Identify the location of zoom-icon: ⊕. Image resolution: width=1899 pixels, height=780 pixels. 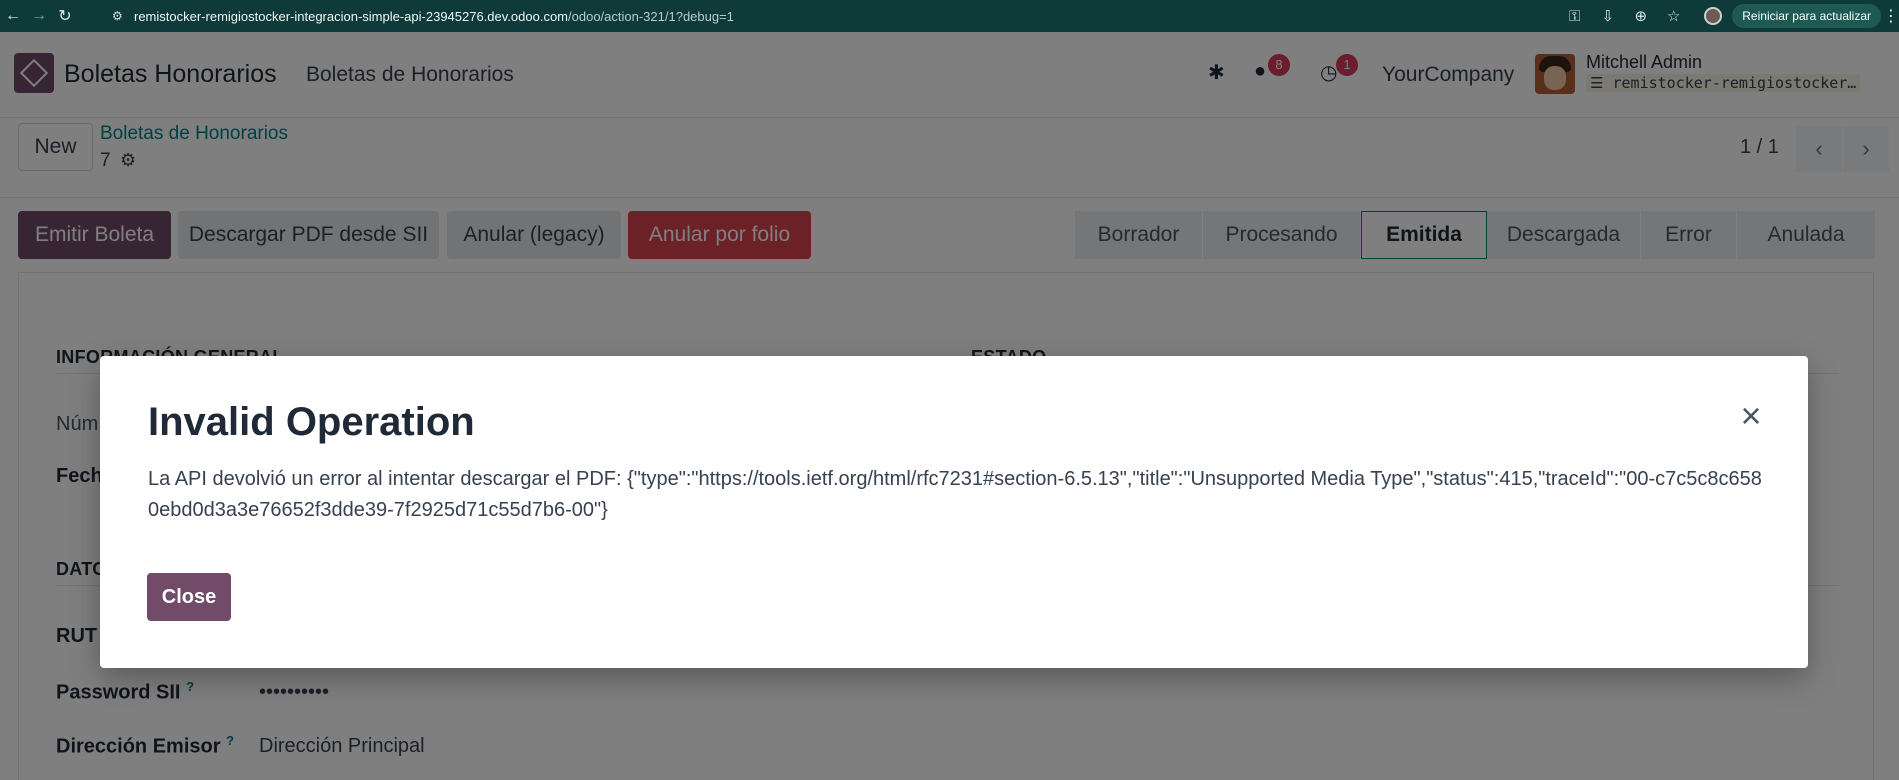
(1640, 16).